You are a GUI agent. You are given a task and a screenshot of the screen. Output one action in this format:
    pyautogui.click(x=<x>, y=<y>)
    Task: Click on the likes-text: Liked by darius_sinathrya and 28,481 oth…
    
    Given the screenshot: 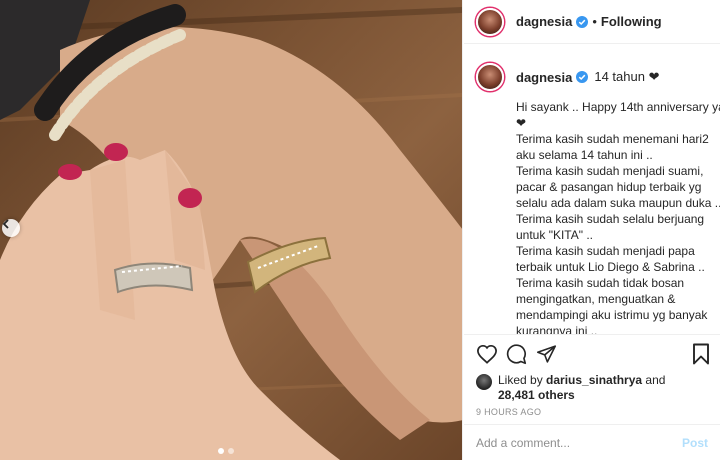 What is the action you would take?
    pyautogui.click(x=581, y=388)
    